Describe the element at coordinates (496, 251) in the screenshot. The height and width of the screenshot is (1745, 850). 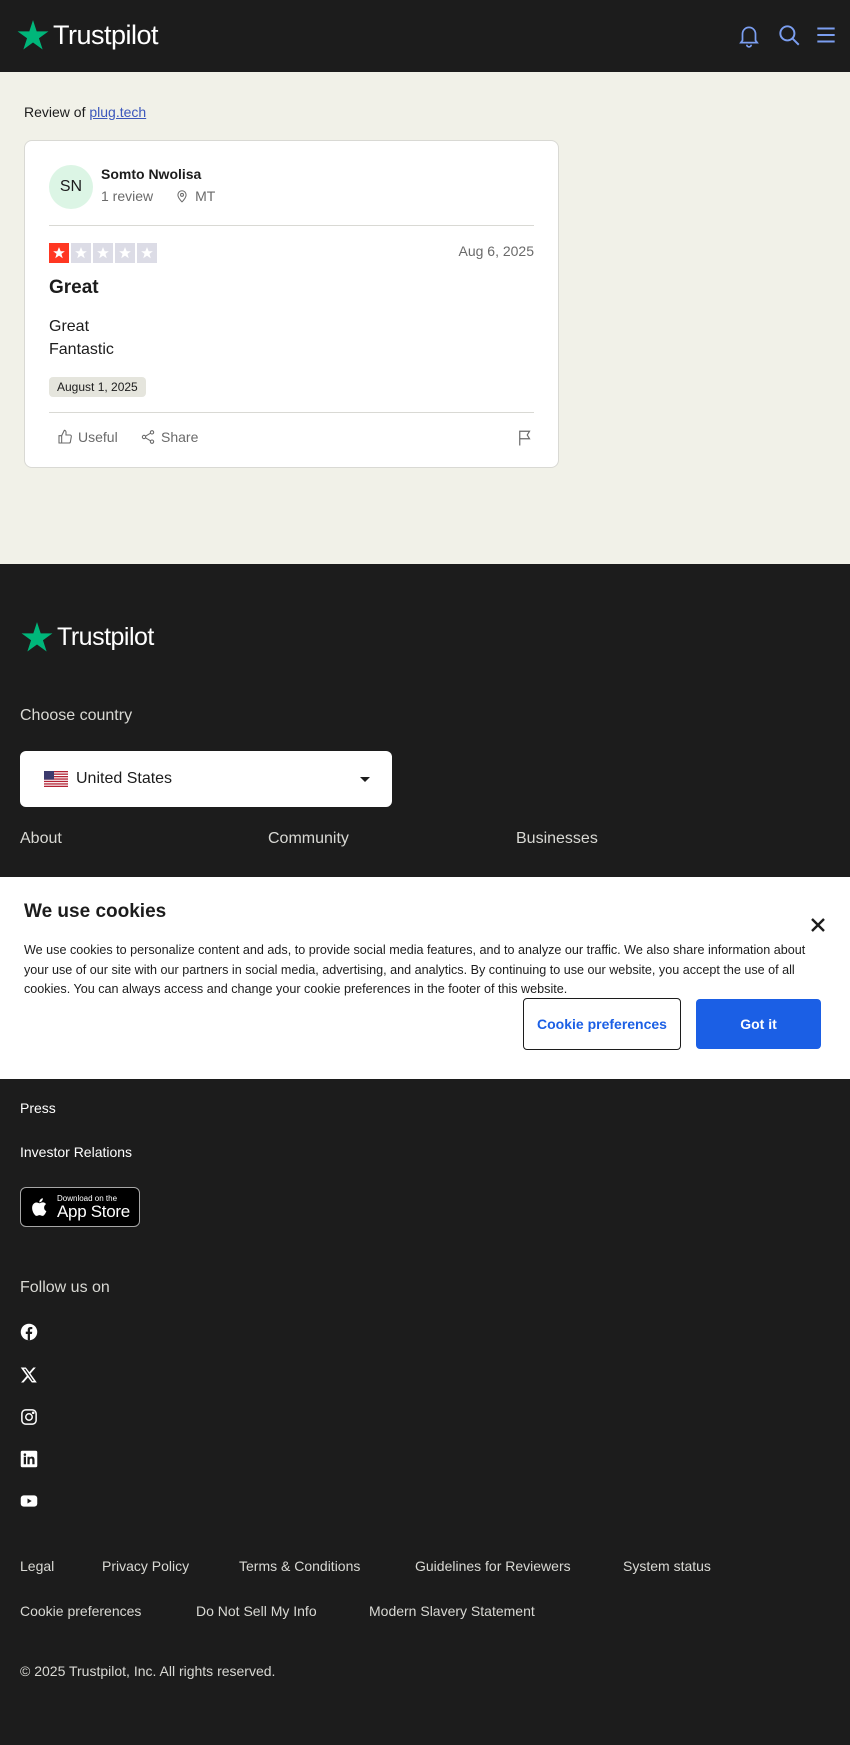
I see `review-date: Aug 6, 2025` at that location.